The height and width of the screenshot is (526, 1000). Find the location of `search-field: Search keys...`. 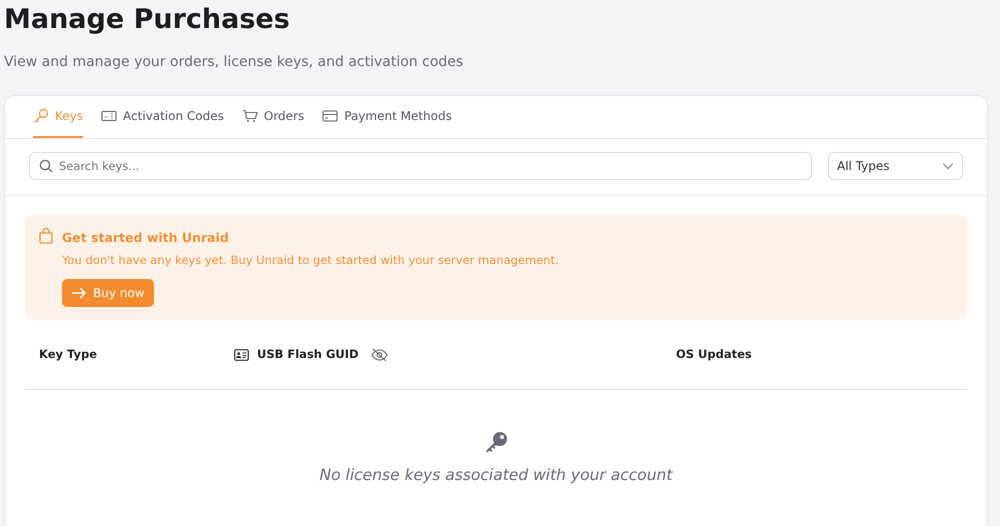

search-field: Search keys... is located at coordinates (420, 166).